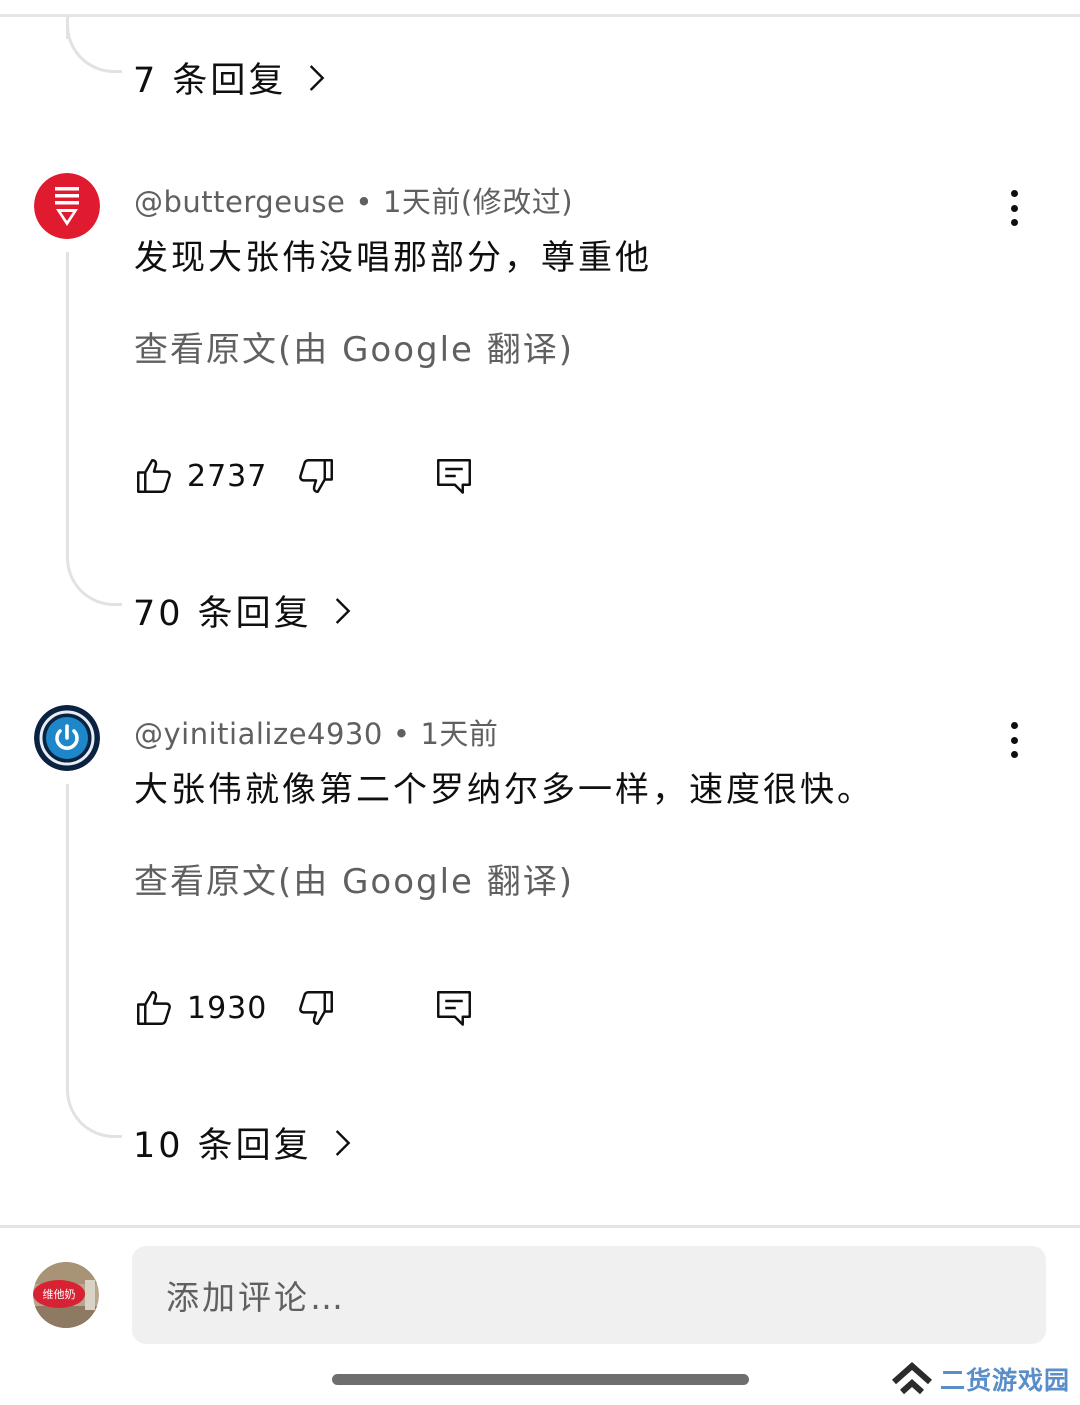 This screenshot has width=1080, height=1405. Describe the element at coordinates (459, 734) in the screenshot. I see `timestamp: 1天前` at that location.